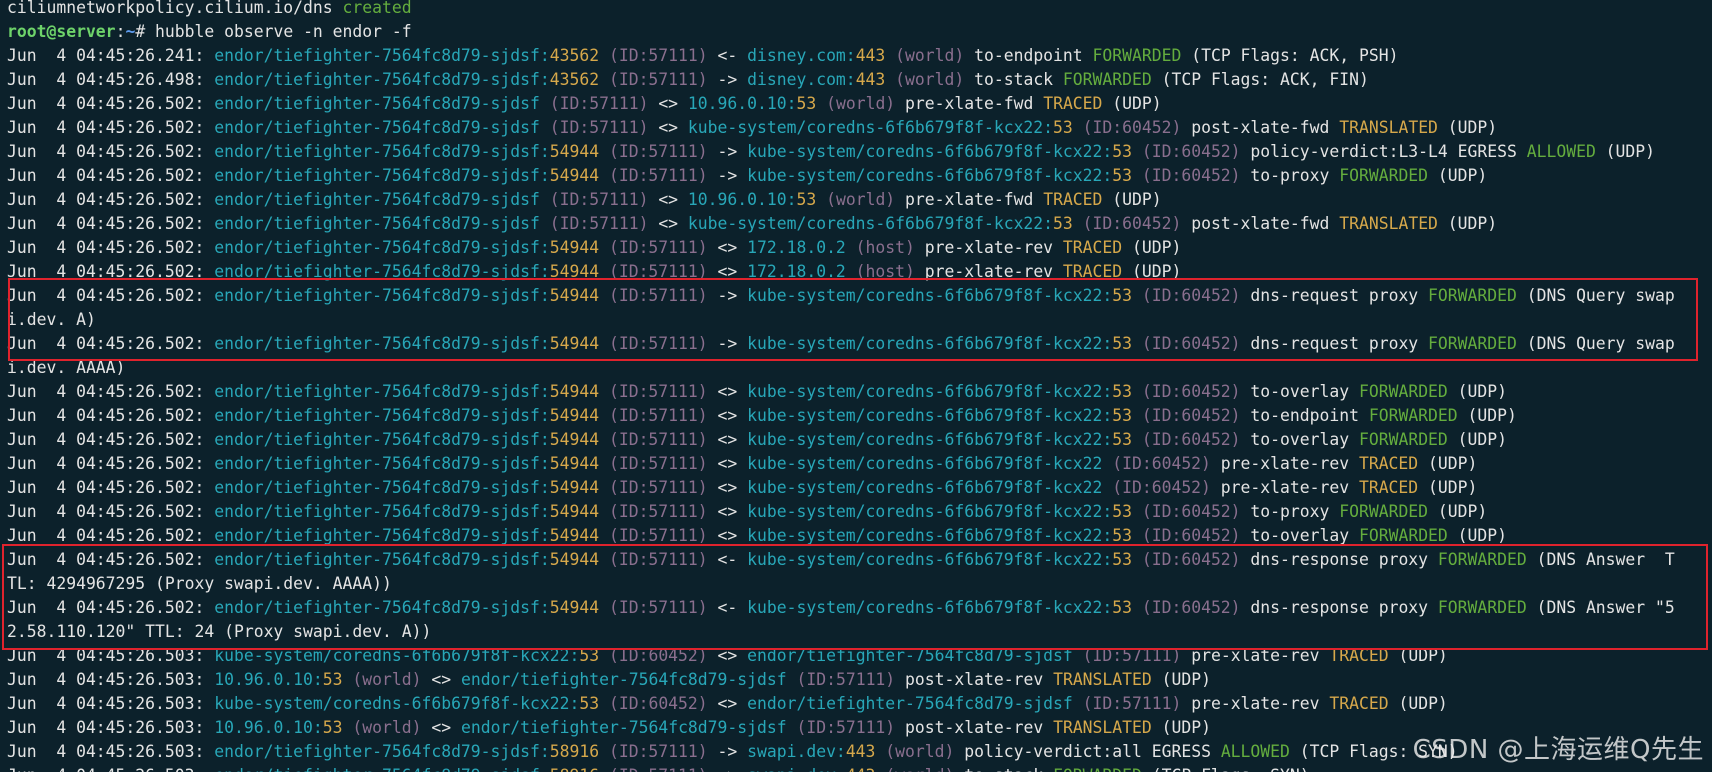 This screenshot has height=772, width=1712. Describe the element at coordinates (885, 271) in the screenshot. I see `terminal-segment: (host)` at that location.